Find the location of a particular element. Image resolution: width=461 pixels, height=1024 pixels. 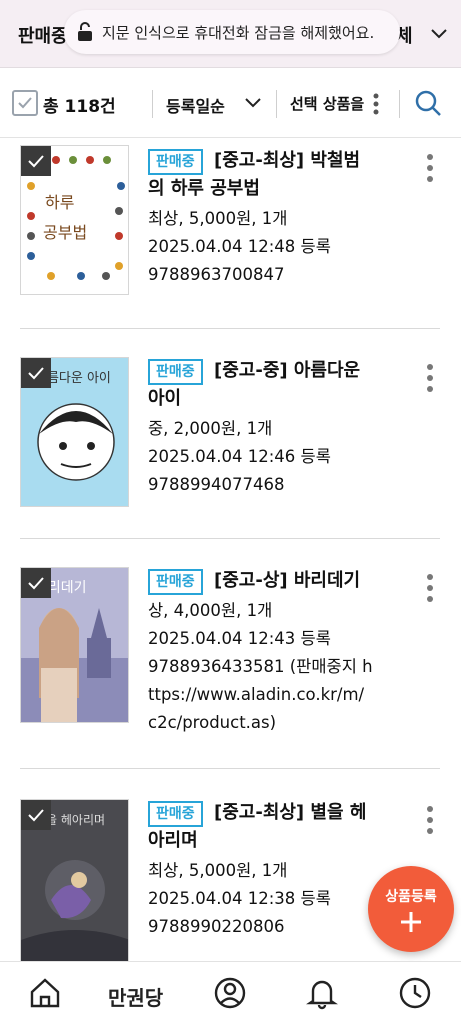

book-cover: 별을 헤아리며 is located at coordinates (74, 880).